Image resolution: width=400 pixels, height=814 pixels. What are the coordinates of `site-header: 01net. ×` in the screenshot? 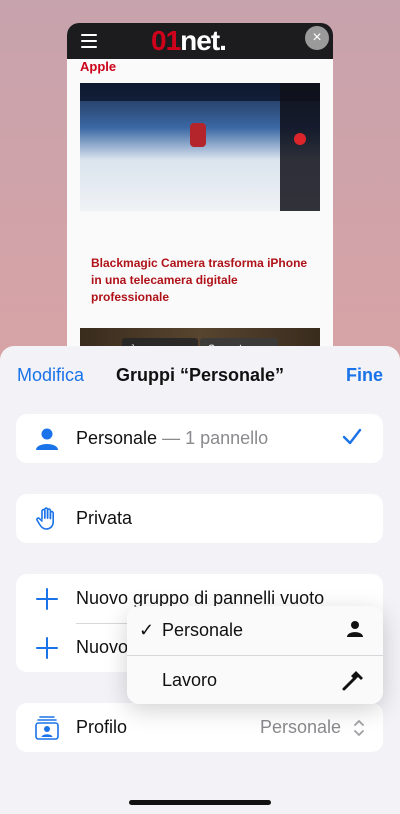 It's located at (200, 41).